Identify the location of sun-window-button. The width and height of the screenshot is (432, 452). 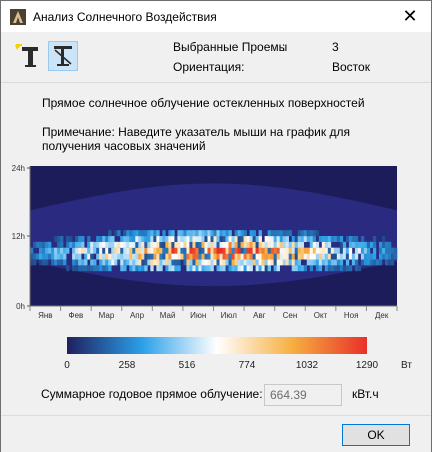
(28, 56).